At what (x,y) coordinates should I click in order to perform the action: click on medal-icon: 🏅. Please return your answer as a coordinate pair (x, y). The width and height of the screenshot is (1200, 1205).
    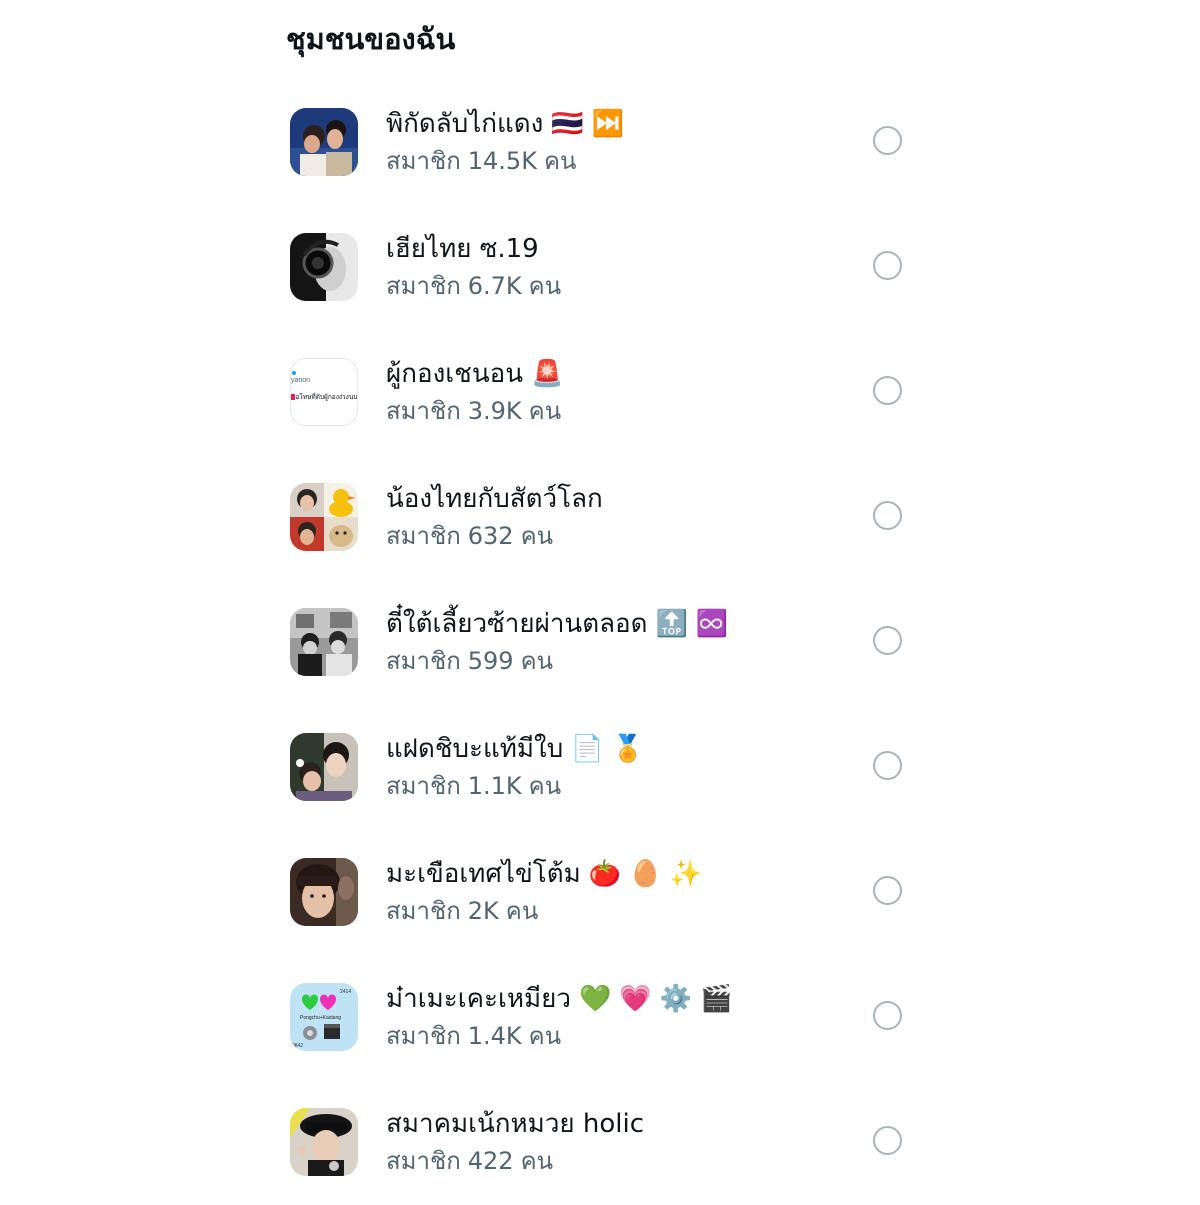
    Looking at the image, I should click on (627, 749).